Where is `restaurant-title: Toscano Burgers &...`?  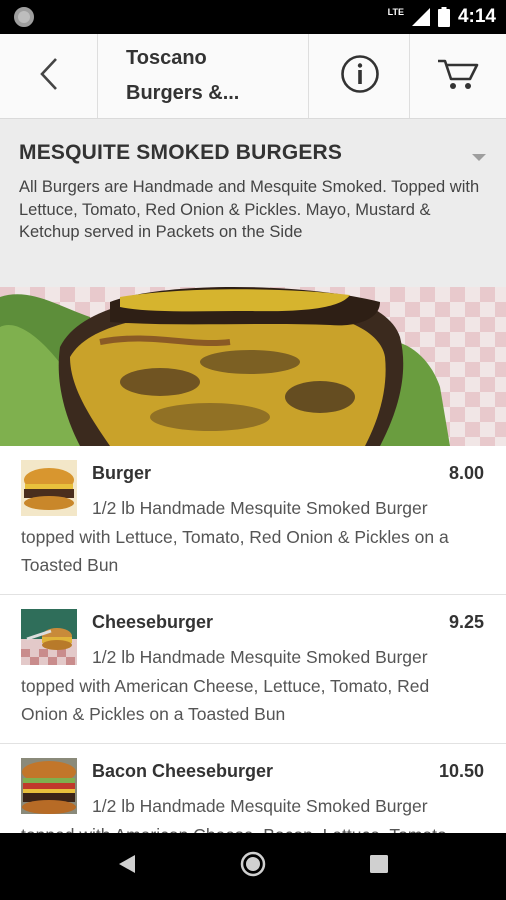 restaurant-title: Toscano Burgers &... is located at coordinates (203, 76).